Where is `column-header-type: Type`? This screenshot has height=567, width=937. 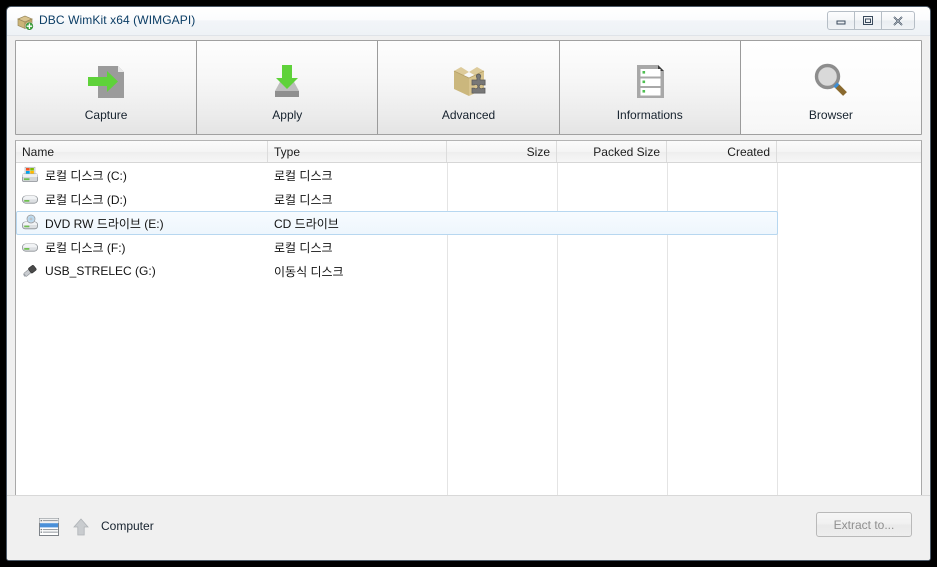 column-header-type: Type is located at coordinates (357, 151).